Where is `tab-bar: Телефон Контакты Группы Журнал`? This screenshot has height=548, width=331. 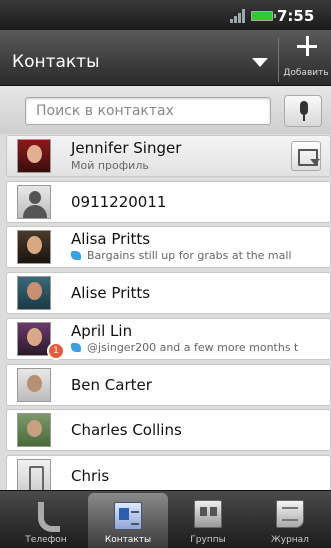 tab-bar: Телефон Контакты Группы Журнал is located at coordinates (165, 519).